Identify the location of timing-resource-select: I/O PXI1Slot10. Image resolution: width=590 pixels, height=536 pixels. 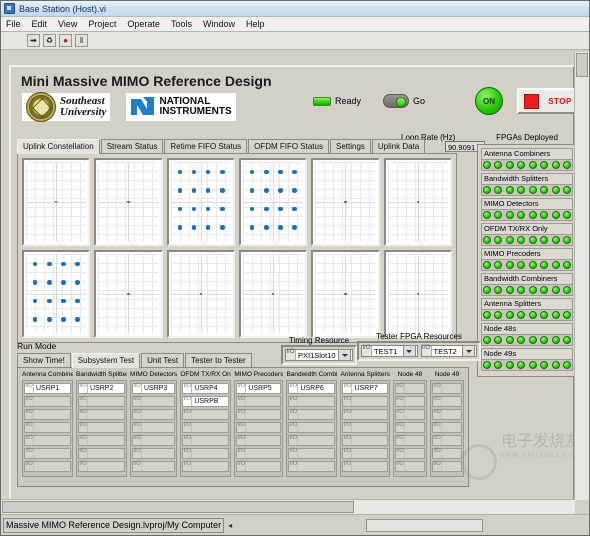
(319, 355).